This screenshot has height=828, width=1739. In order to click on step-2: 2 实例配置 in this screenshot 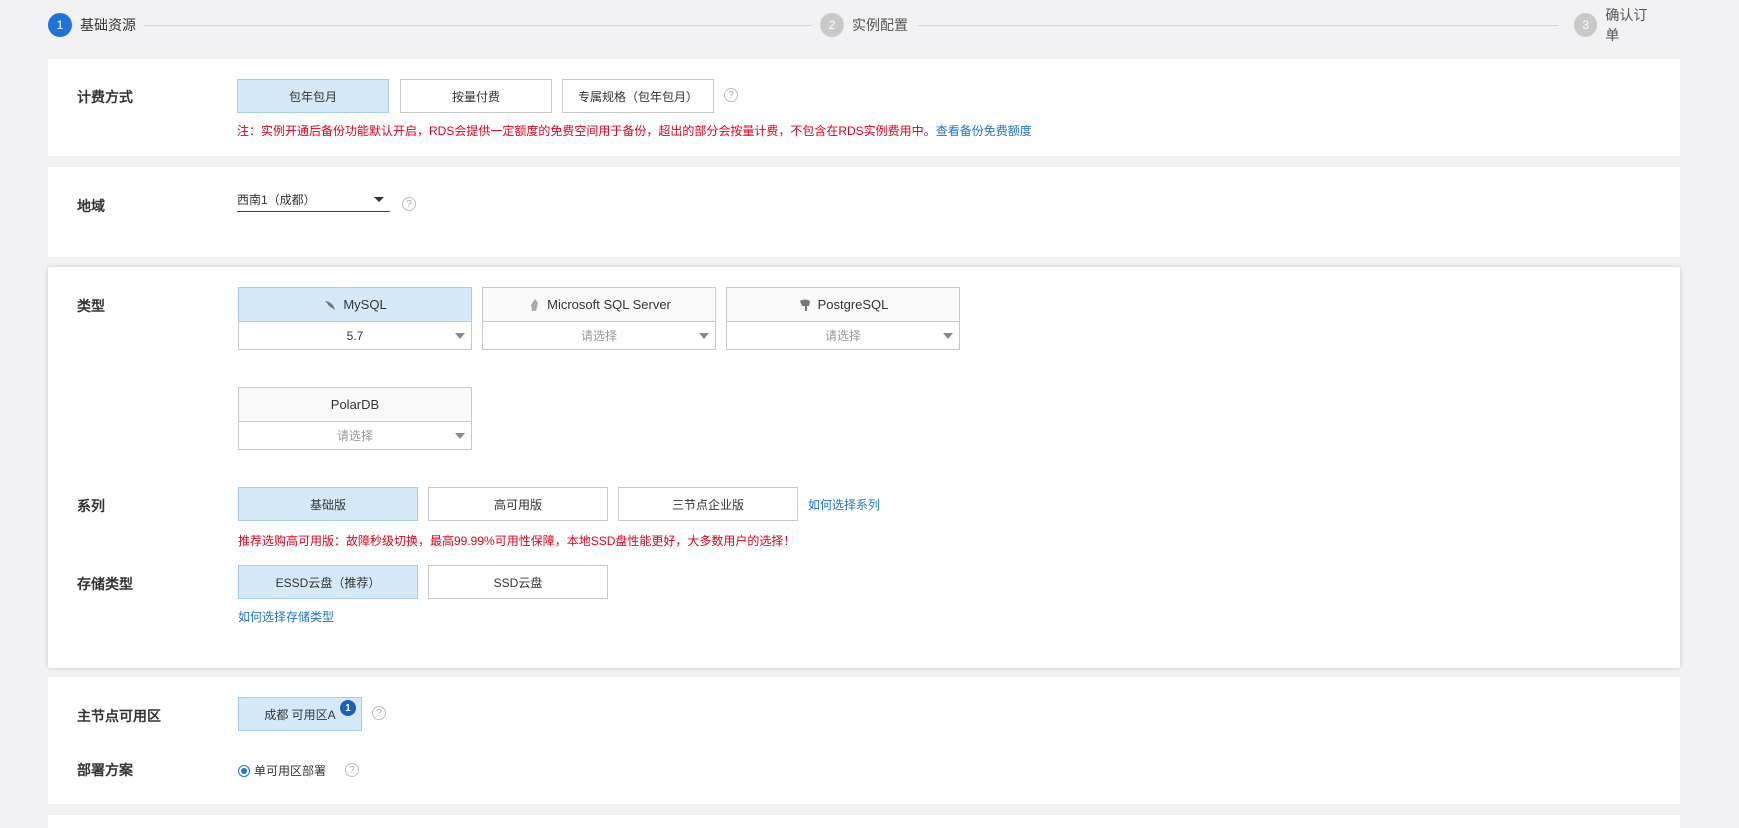, I will do `click(864, 25)`.